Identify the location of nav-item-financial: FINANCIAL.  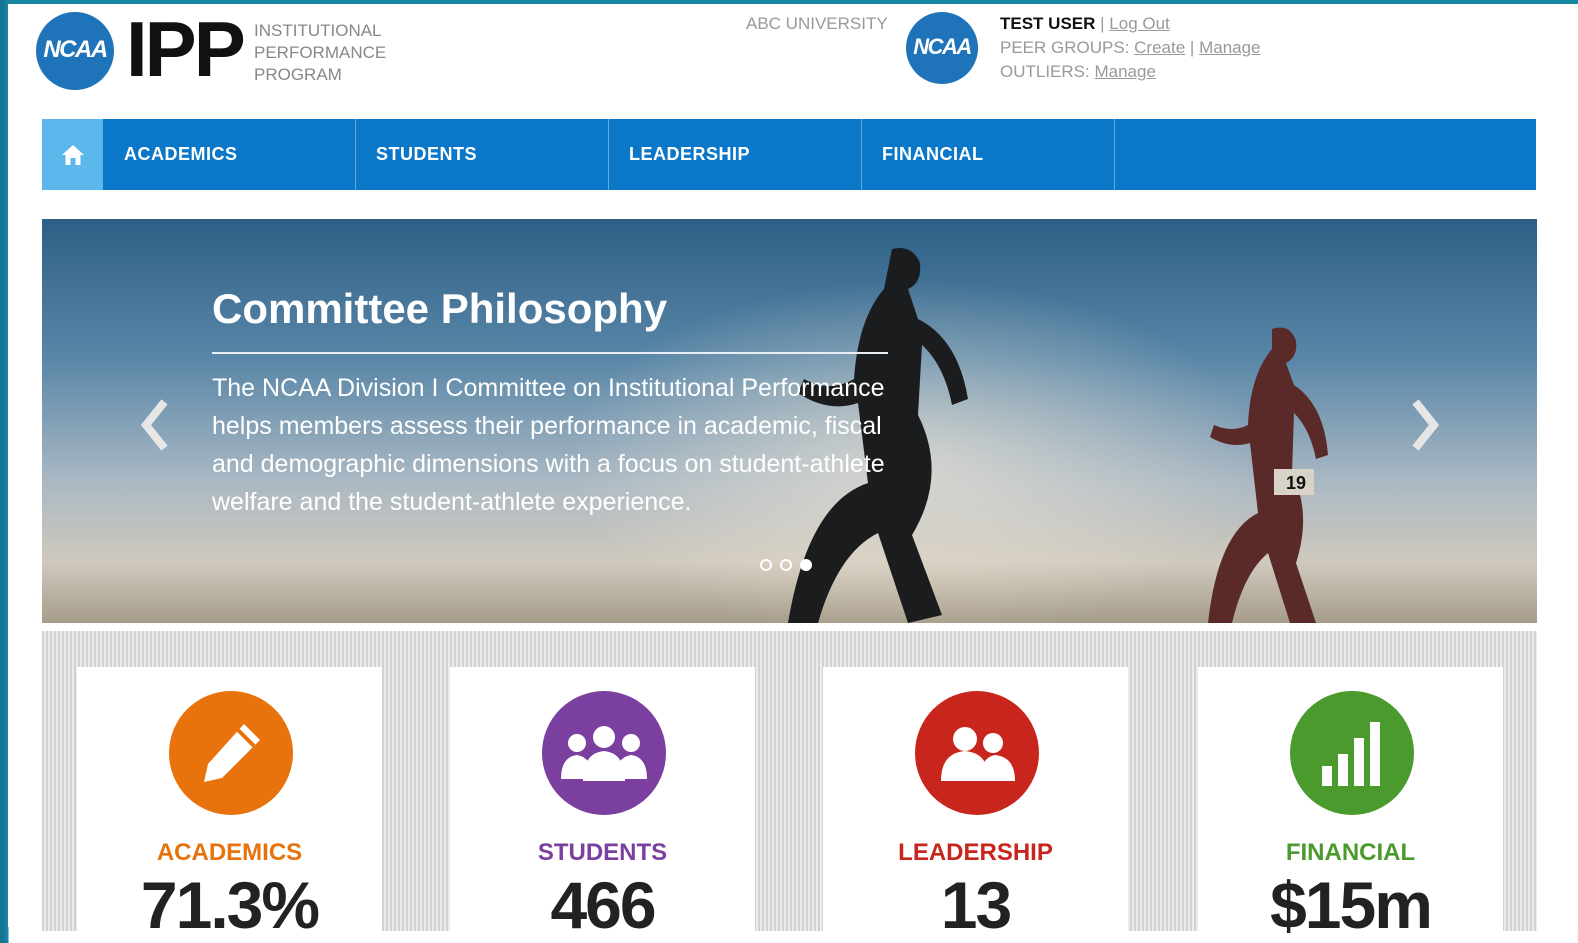
(988, 154).